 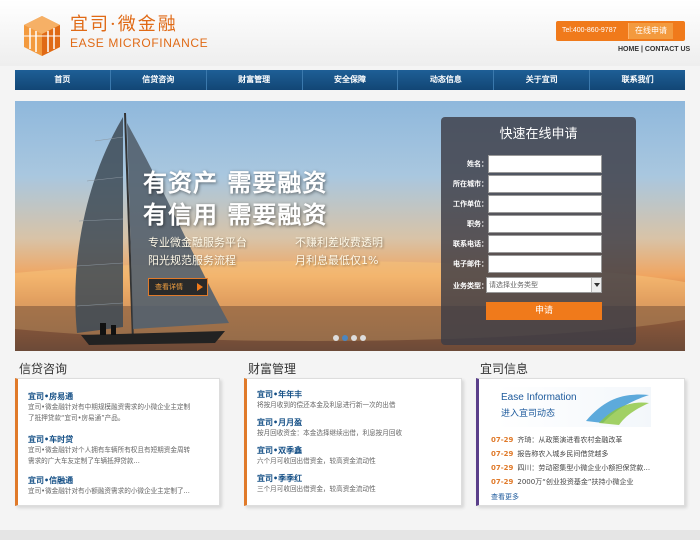 I want to click on news-banner-en: Ease Information, so click(x=539, y=397).